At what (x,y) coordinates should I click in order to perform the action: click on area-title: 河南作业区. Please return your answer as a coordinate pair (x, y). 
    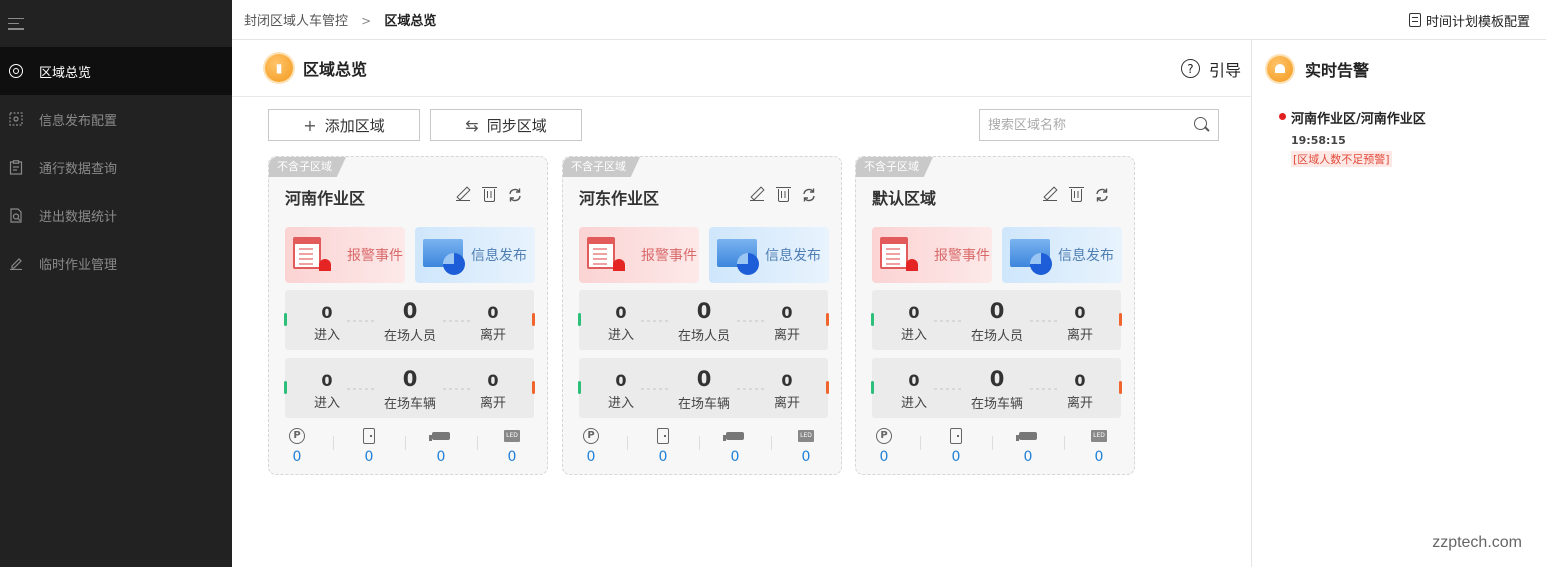
    Looking at the image, I should click on (325, 198).